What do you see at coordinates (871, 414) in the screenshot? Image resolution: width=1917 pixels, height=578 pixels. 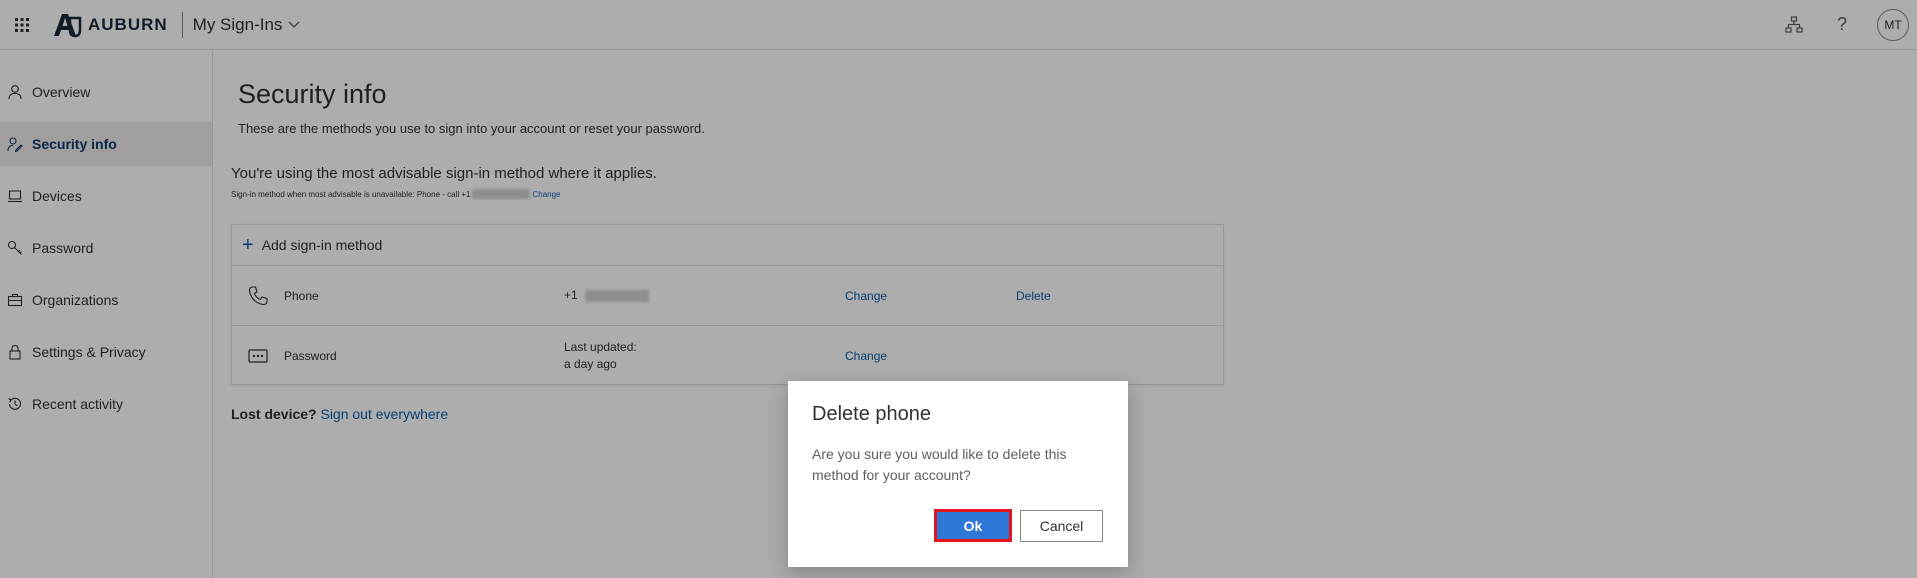 I see `dialog-title: Delete phone` at bounding box center [871, 414].